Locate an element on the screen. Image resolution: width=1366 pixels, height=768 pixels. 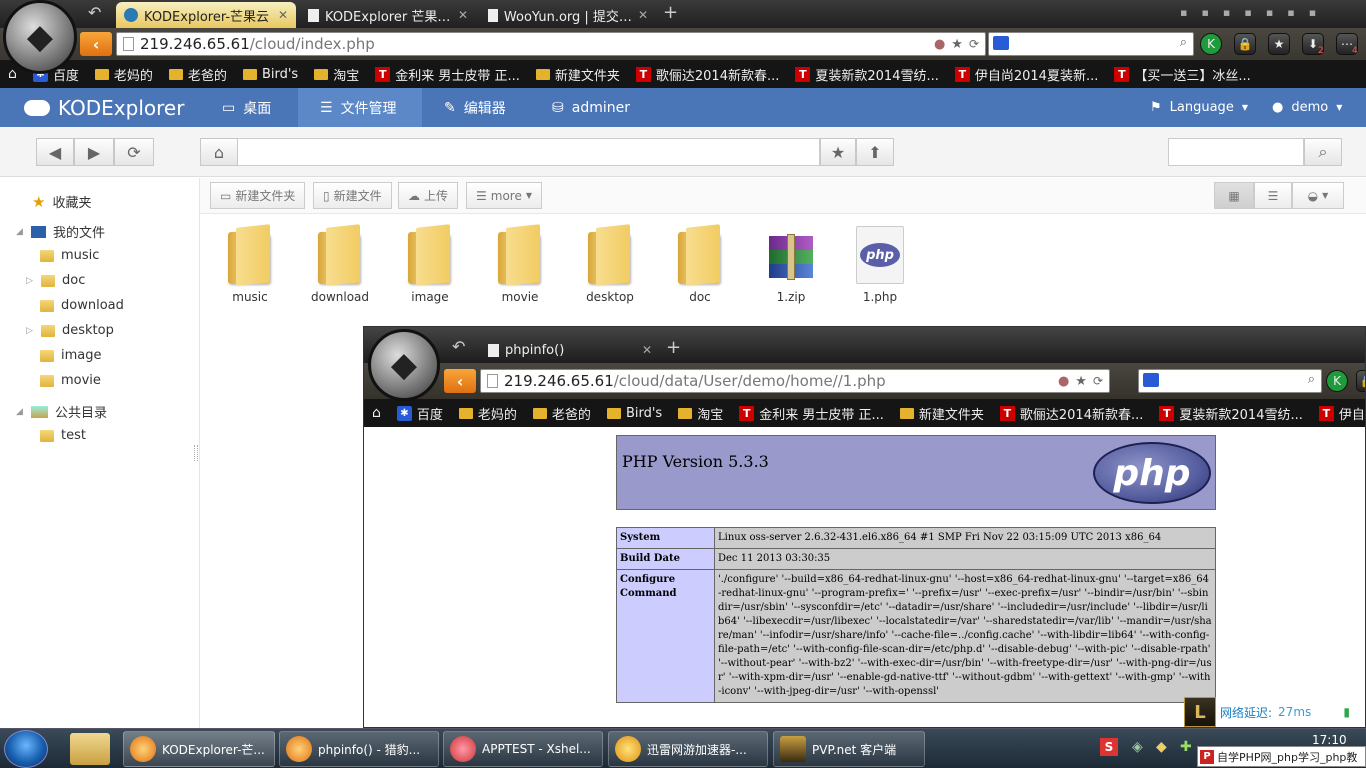
nav-adminer: ⛁ adminer is located at coordinates (590, 107).